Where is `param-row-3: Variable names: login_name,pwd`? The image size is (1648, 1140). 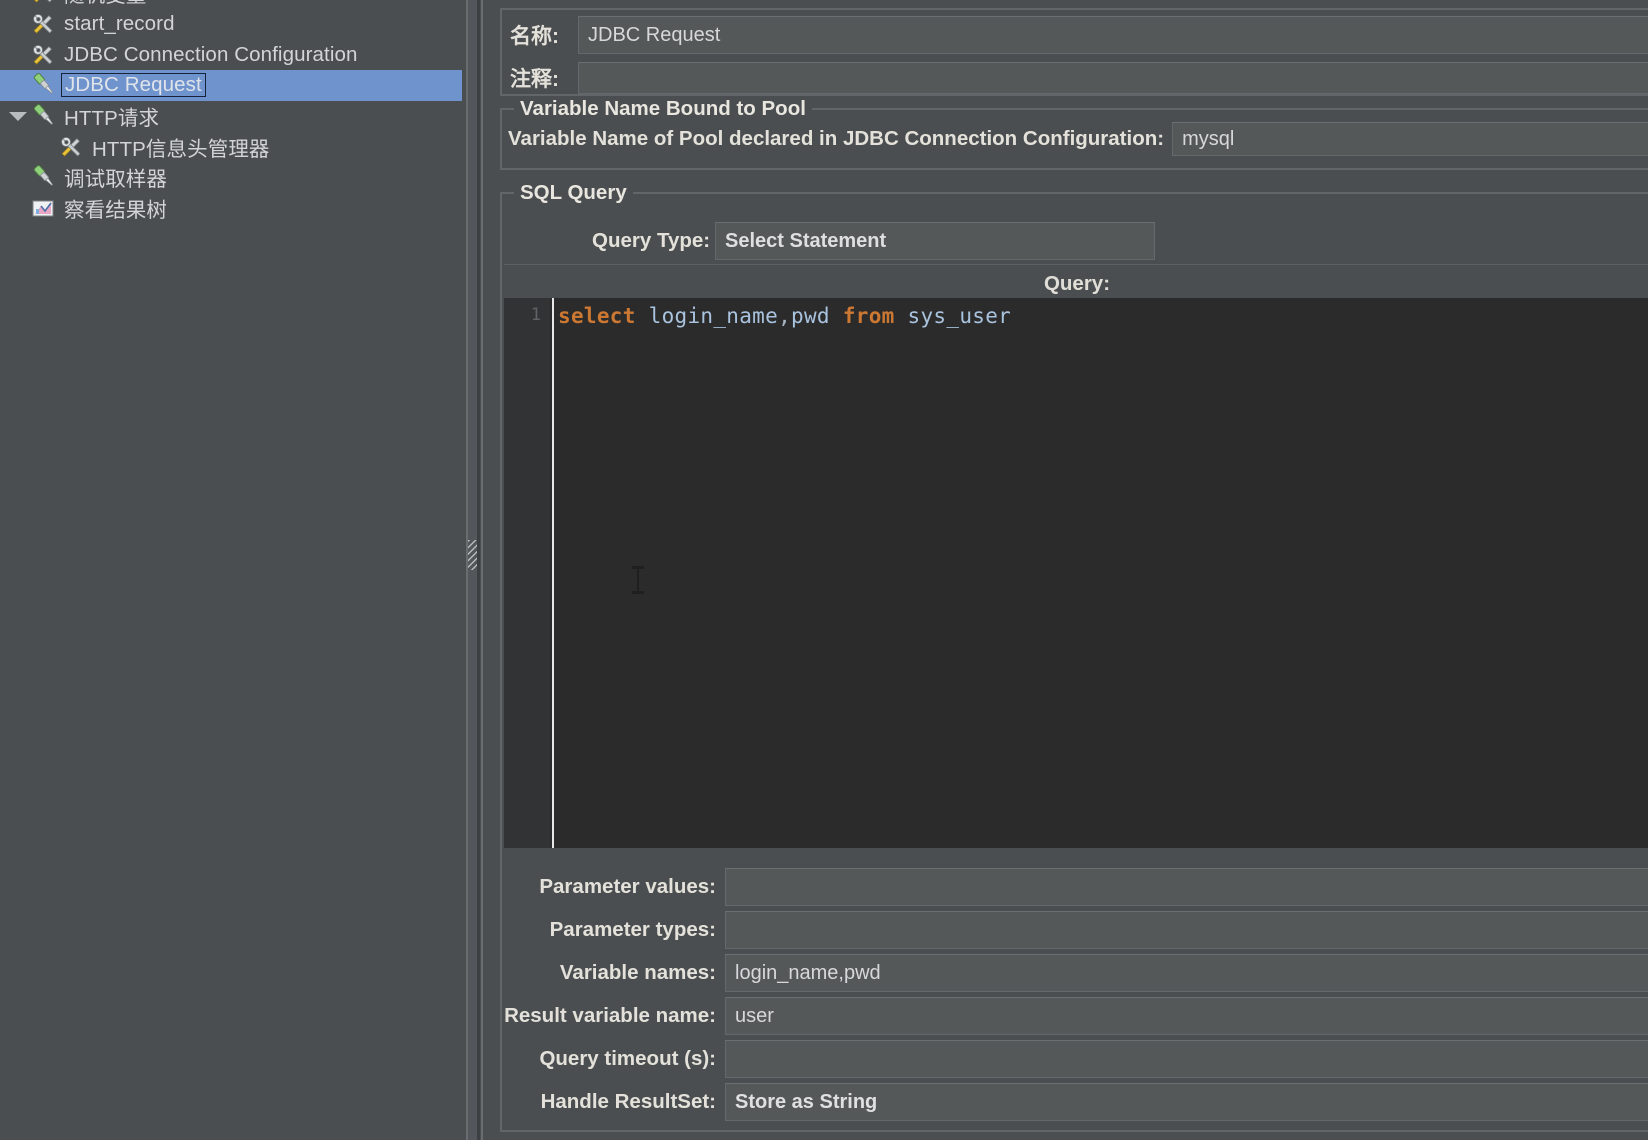 param-row-3: Variable names: login_name,pwd is located at coordinates (1076, 973).